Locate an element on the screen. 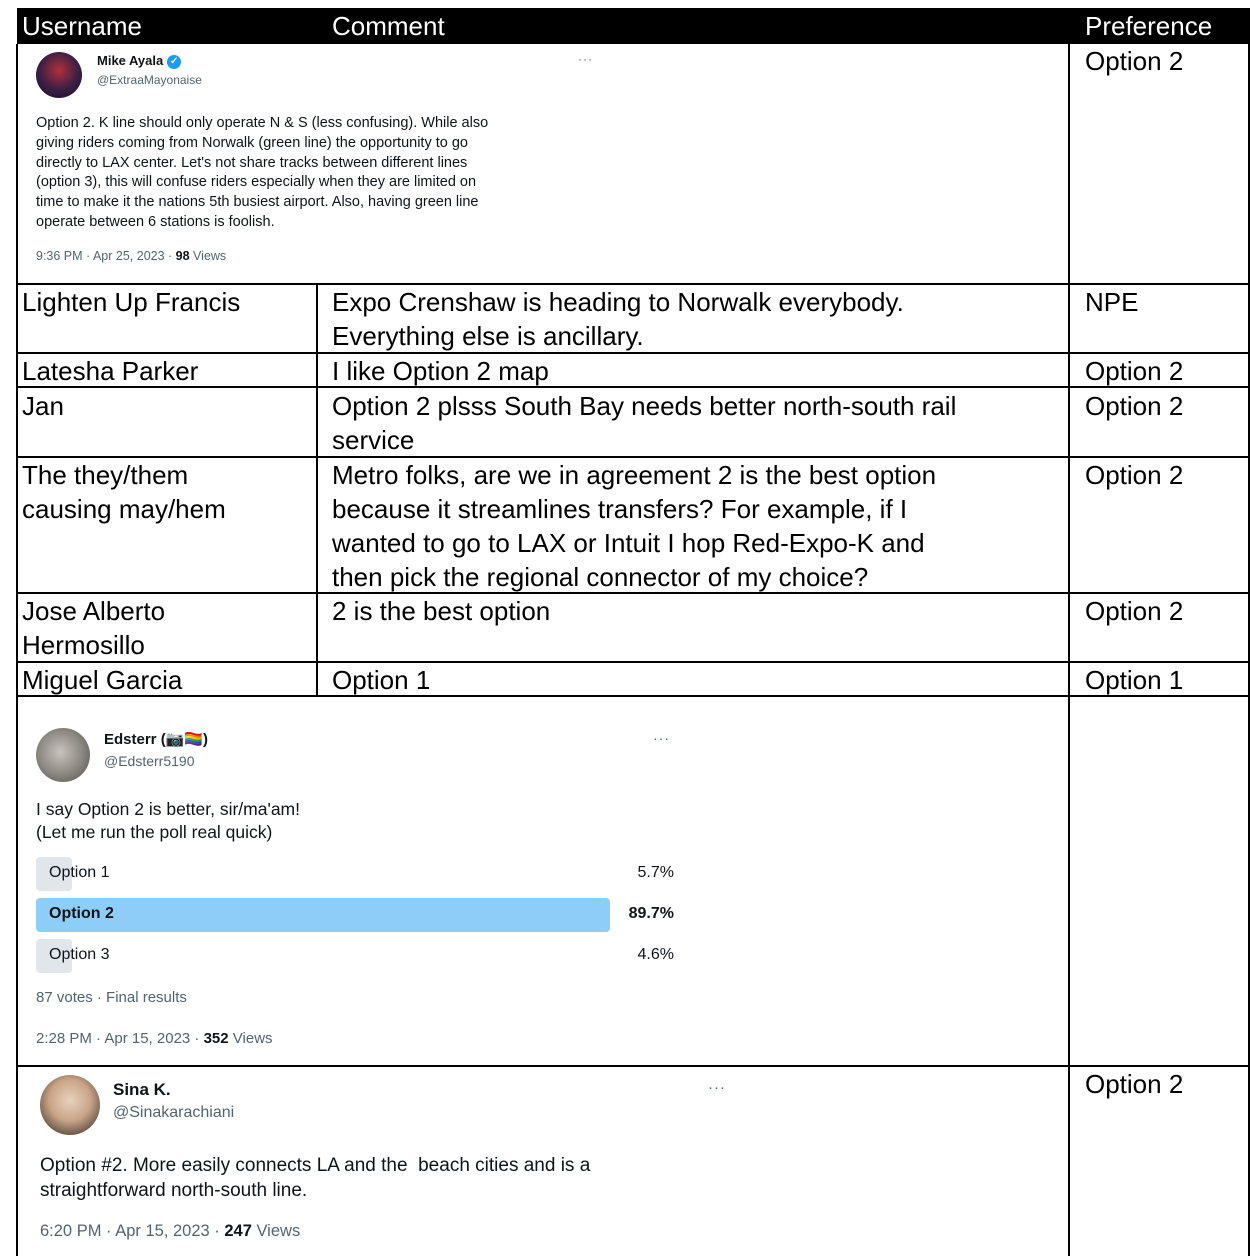  tweet-author-name: Mike Ayala is located at coordinates (130, 60).